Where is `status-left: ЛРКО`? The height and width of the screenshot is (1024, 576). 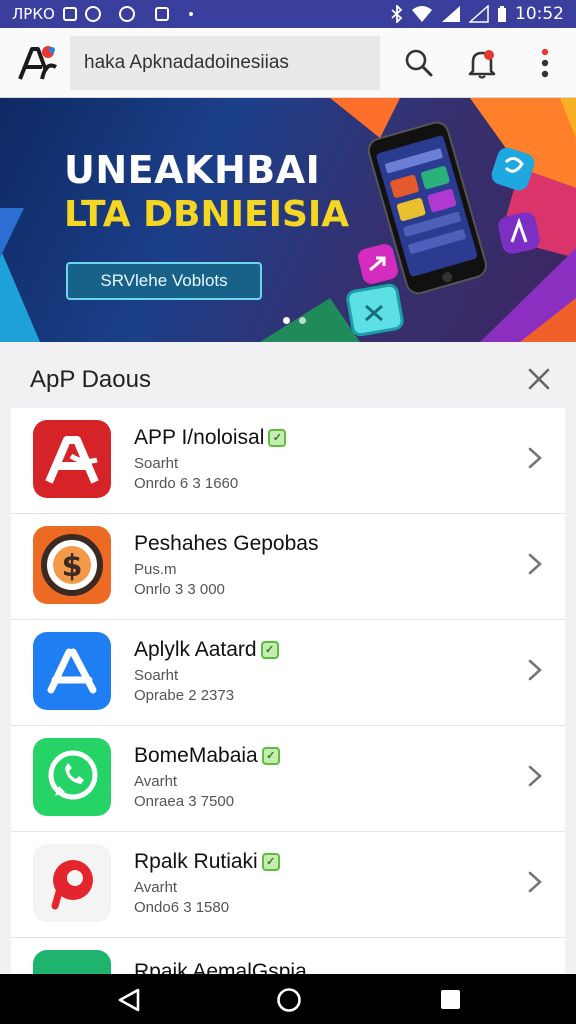
status-left: ЛРКО is located at coordinates (102, 14).